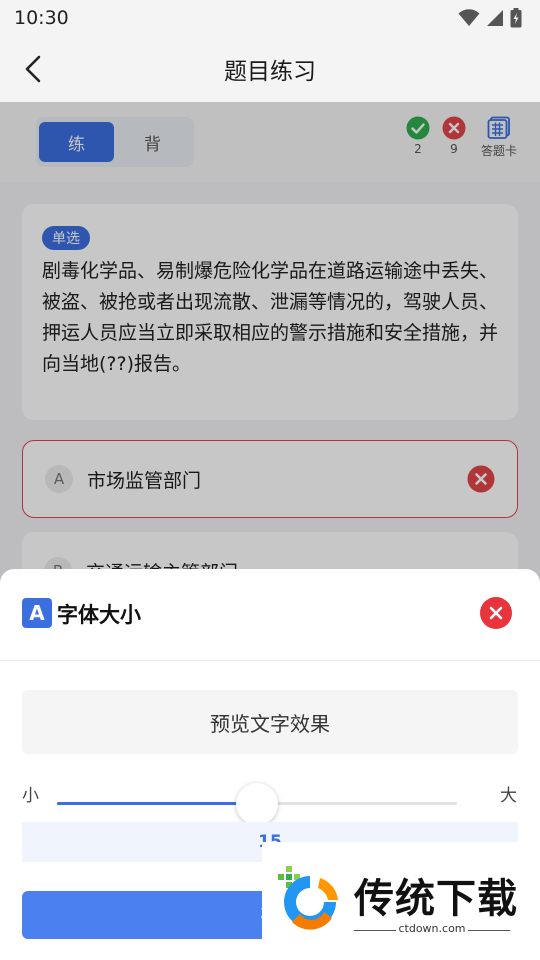 The image size is (540, 960). I want to click on brand-logo-icon, so click(308, 898).